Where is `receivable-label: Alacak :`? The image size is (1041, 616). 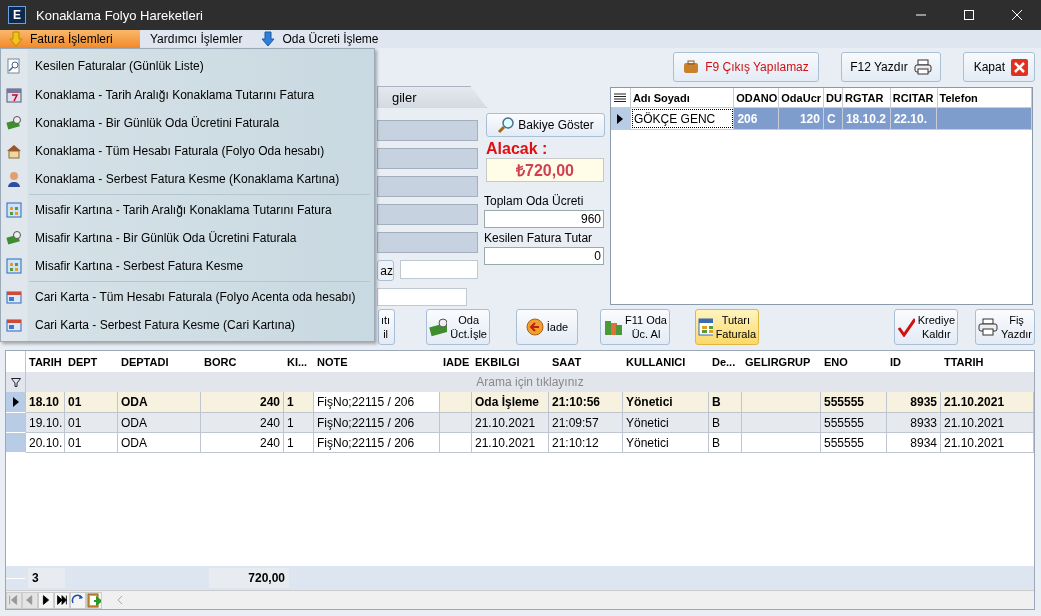
receivable-label: Alacak : is located at coordinates (517, 149).